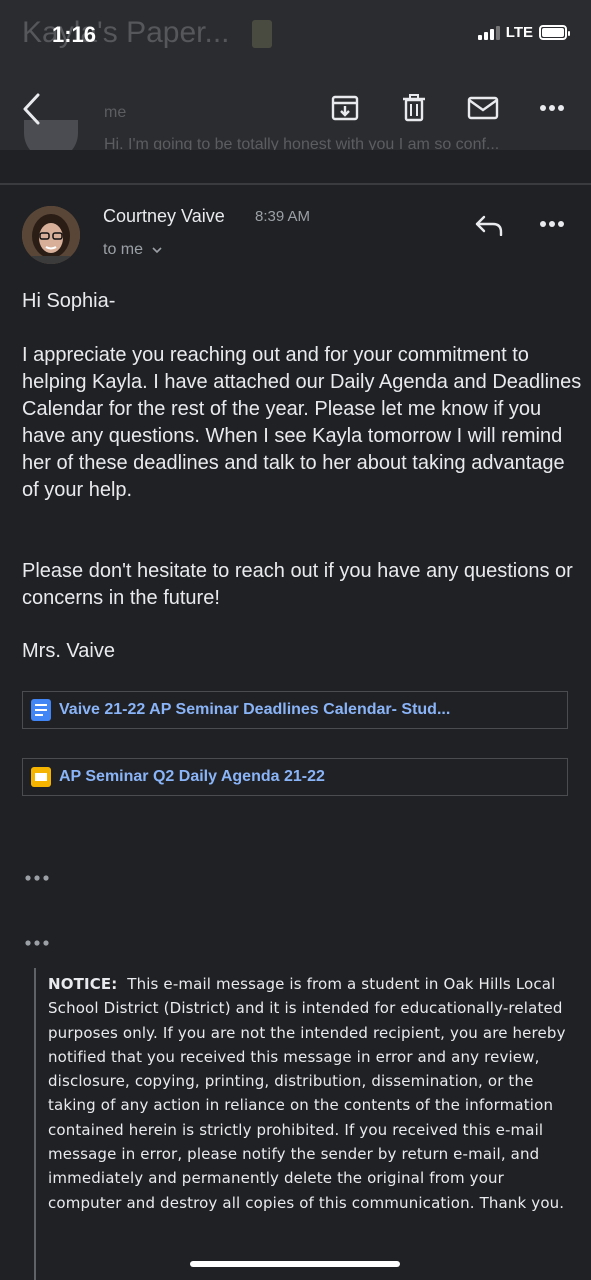 The width and height of the screenshot is (591, 1280). I want to click on chevron-down-icon, so click(157, 250).